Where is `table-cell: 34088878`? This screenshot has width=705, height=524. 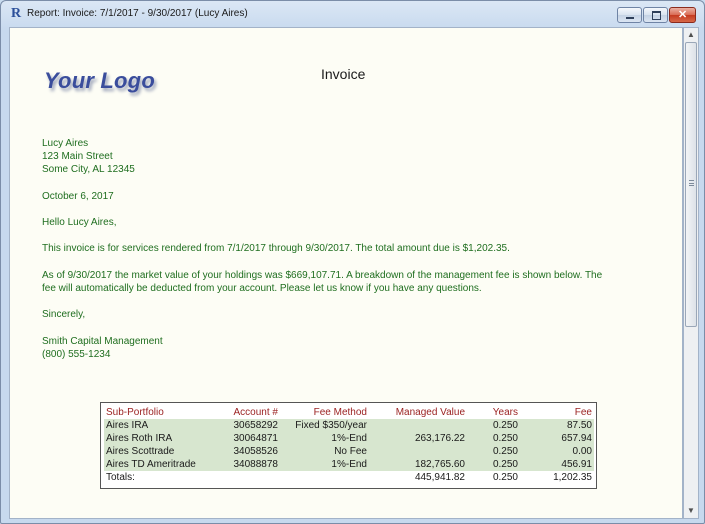 table-cell: 34088878 is located at coordinates (248, 464).